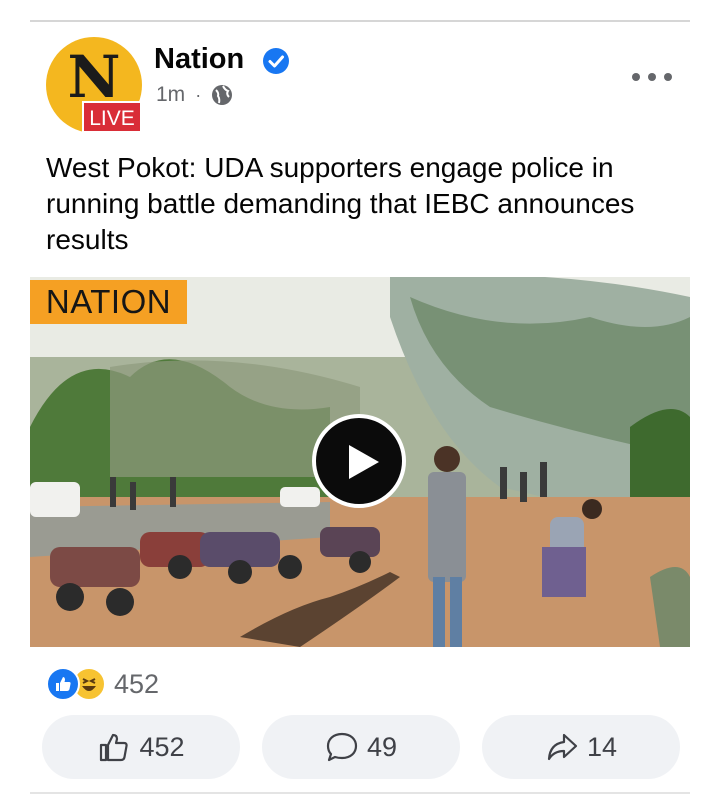 This screenshot has width=720, height=796. Describe the element at coordinates (170, 95) in the screenshot. I see `post-time: 1m` at that location.